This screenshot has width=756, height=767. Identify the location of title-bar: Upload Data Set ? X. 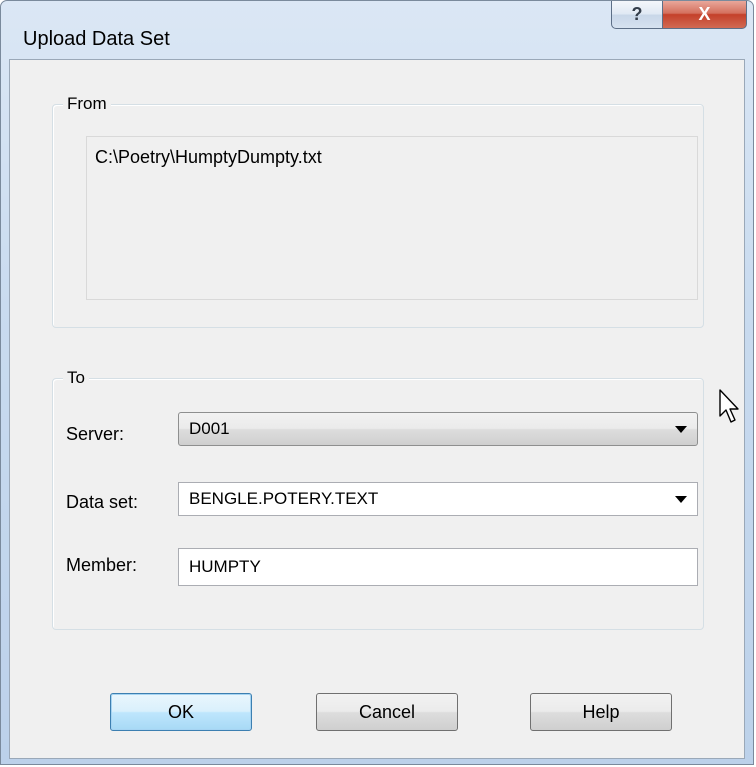
(377, 30).